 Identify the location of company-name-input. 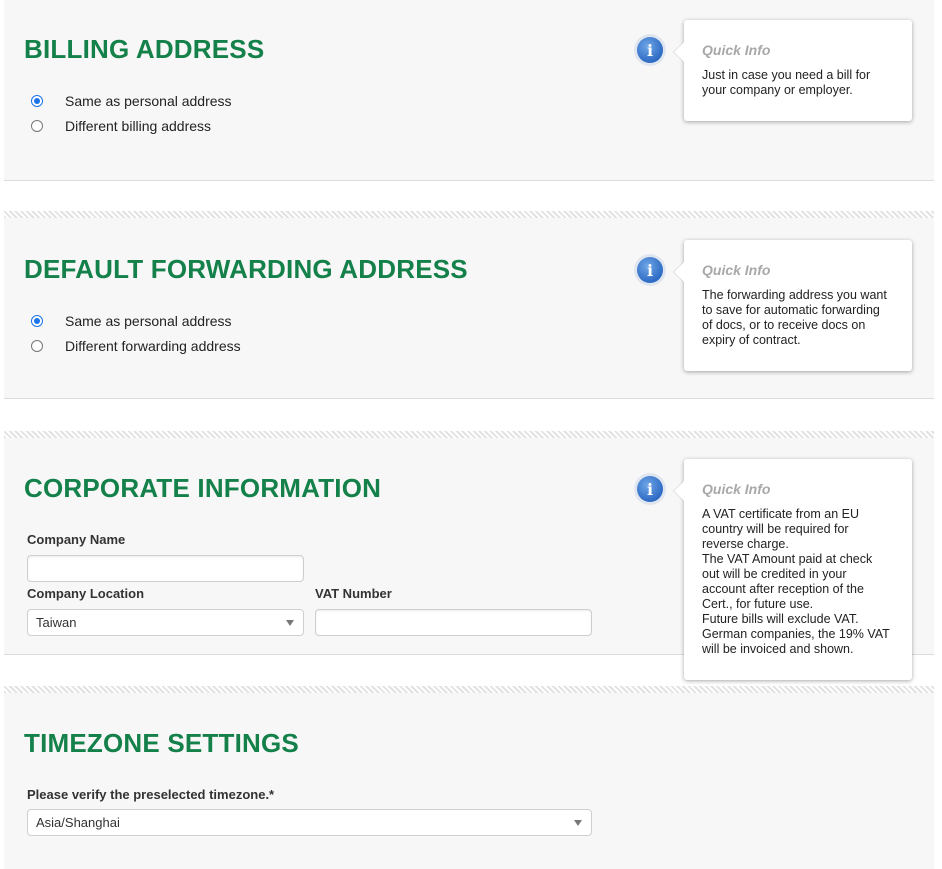
(165, 568).